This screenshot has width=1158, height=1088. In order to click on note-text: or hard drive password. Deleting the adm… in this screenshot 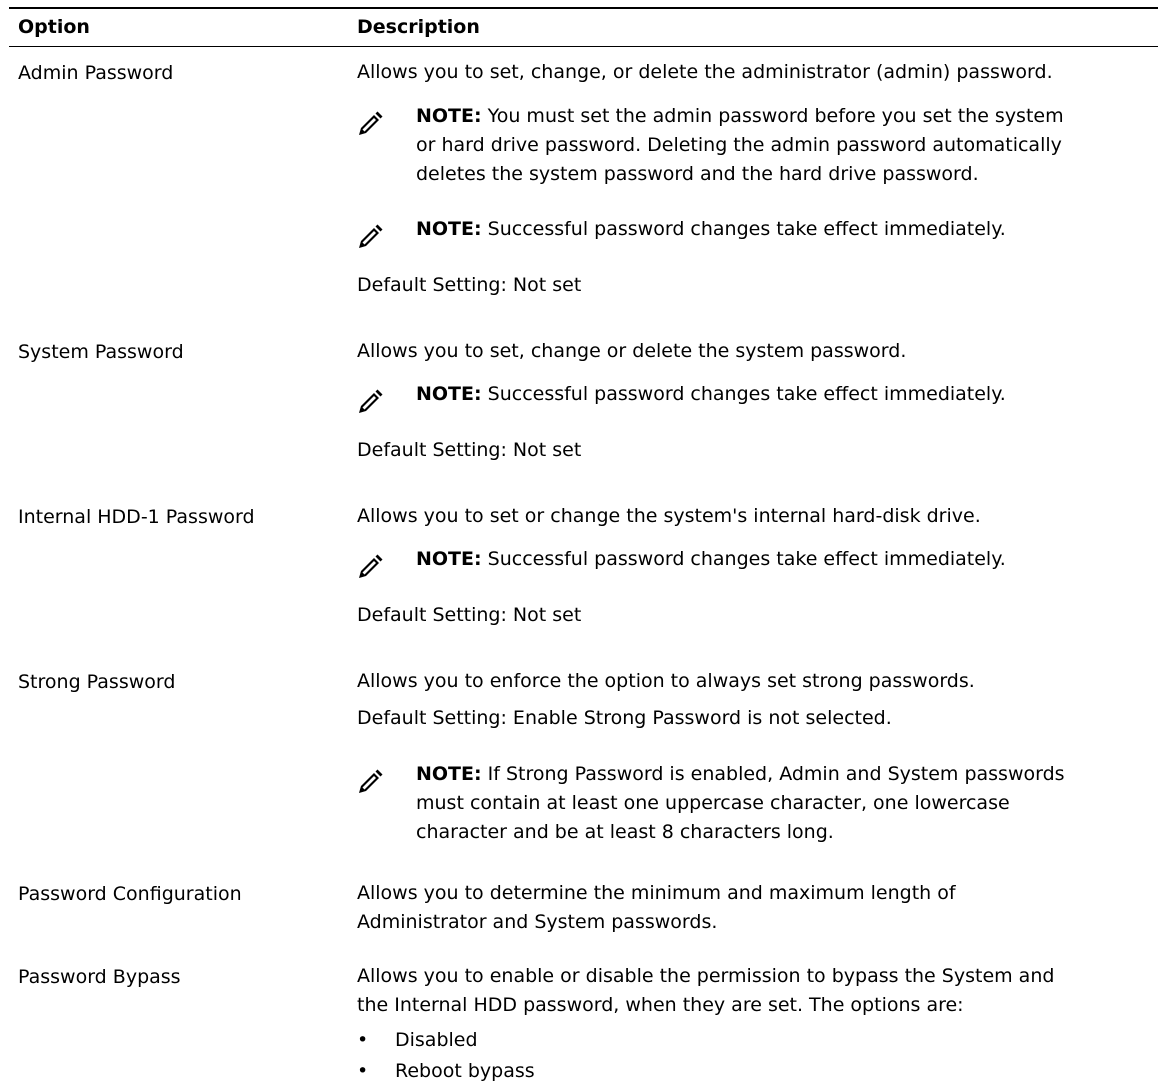, I will do `click(739, 145)`.